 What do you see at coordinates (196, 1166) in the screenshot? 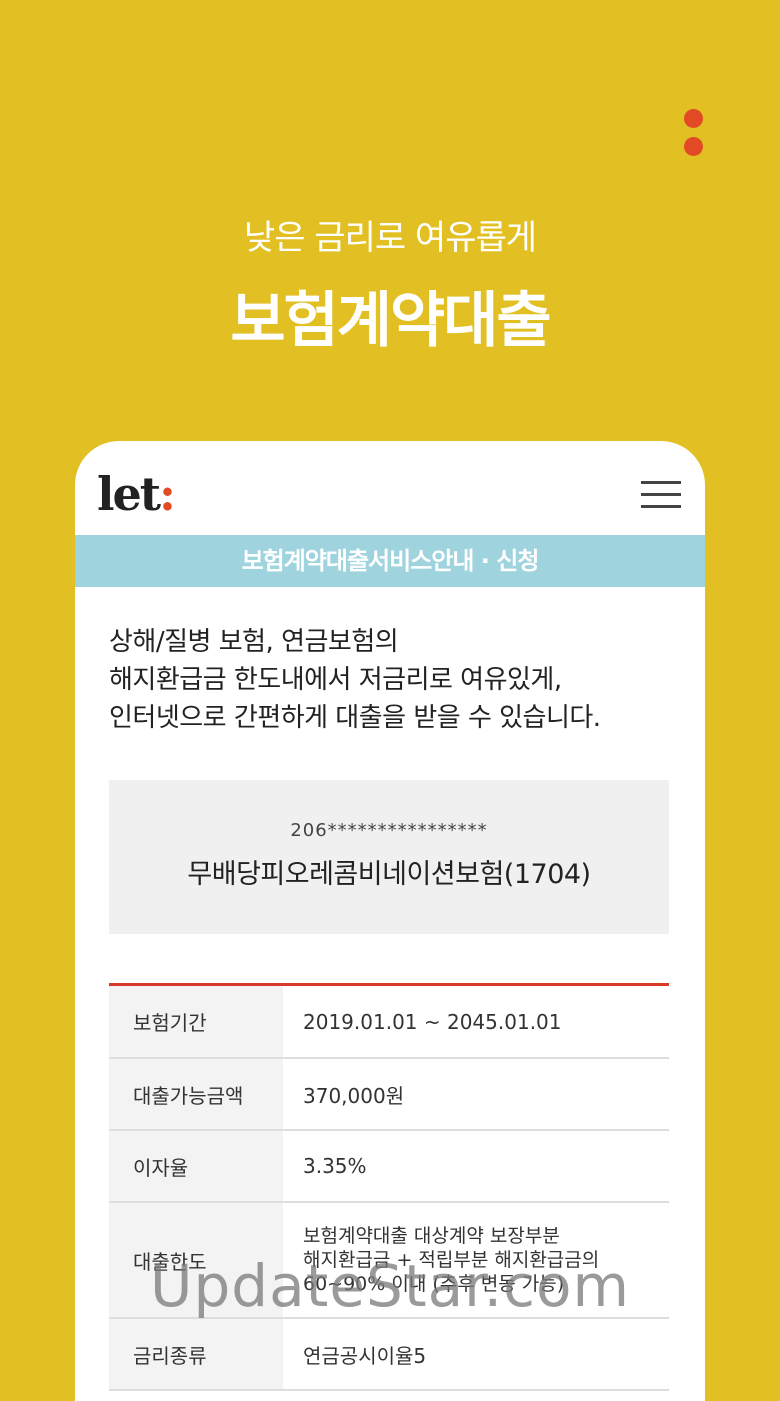
I see `row-label: 이자율` at bounding box center [196, 1166].